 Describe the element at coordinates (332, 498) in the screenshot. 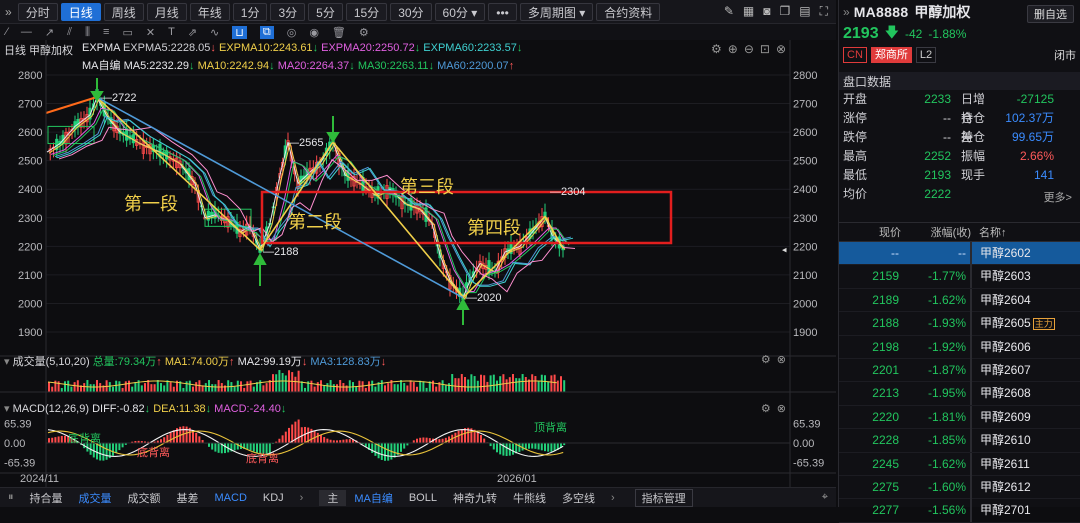

I see `tab-main: 主` at that location.